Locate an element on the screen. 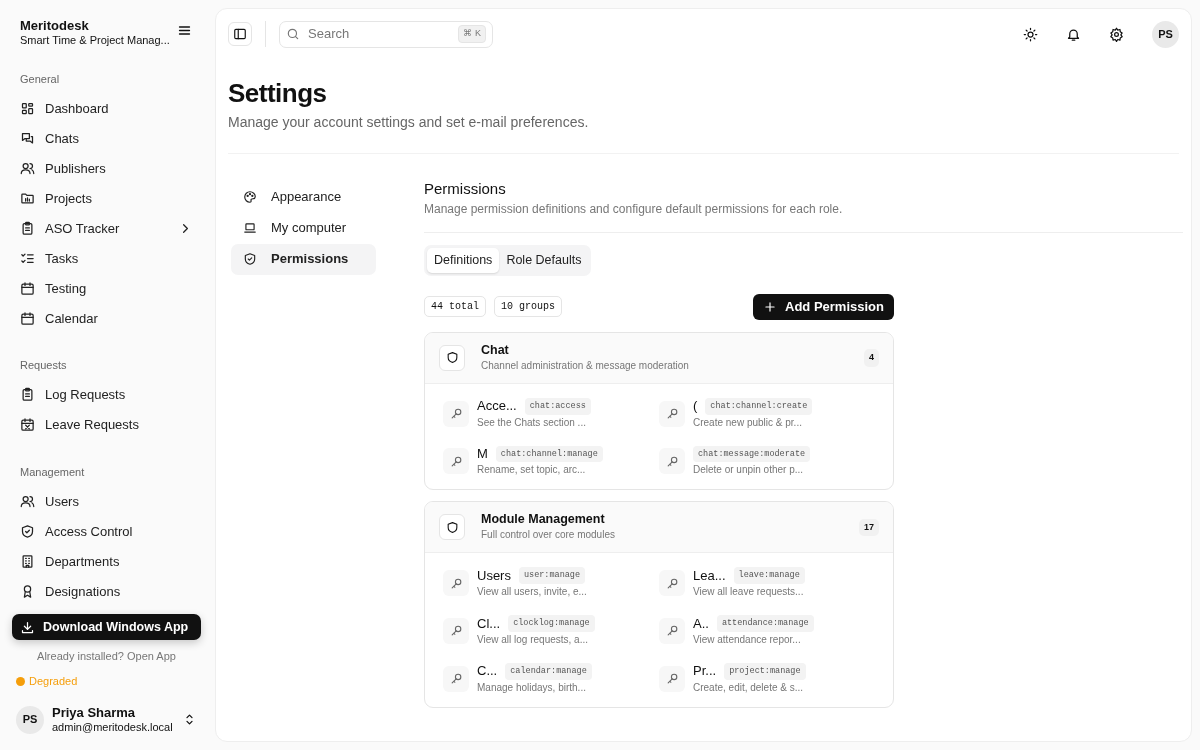  sidebar-item: Departments is located at coordinates (106, 561).